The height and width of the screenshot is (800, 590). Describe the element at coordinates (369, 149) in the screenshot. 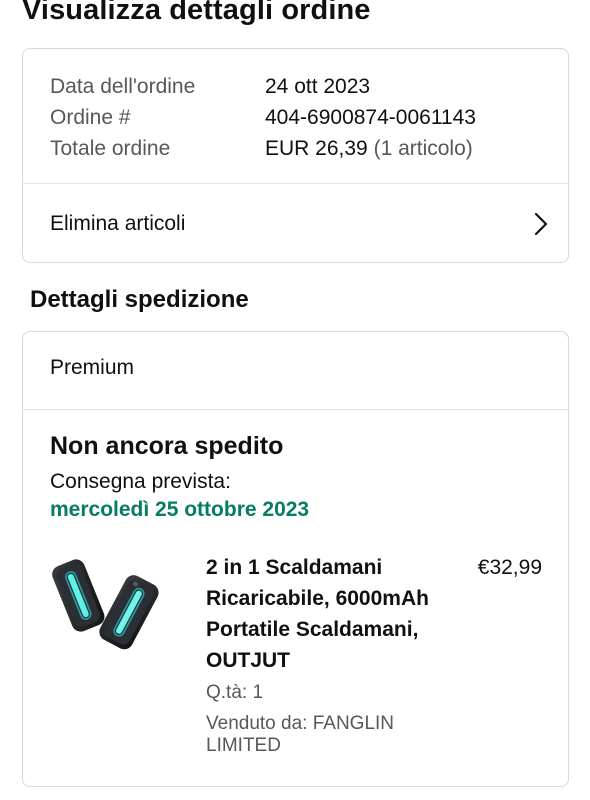

I see `order-total-value: EUR 26,39 (1 articolo)` at that location.